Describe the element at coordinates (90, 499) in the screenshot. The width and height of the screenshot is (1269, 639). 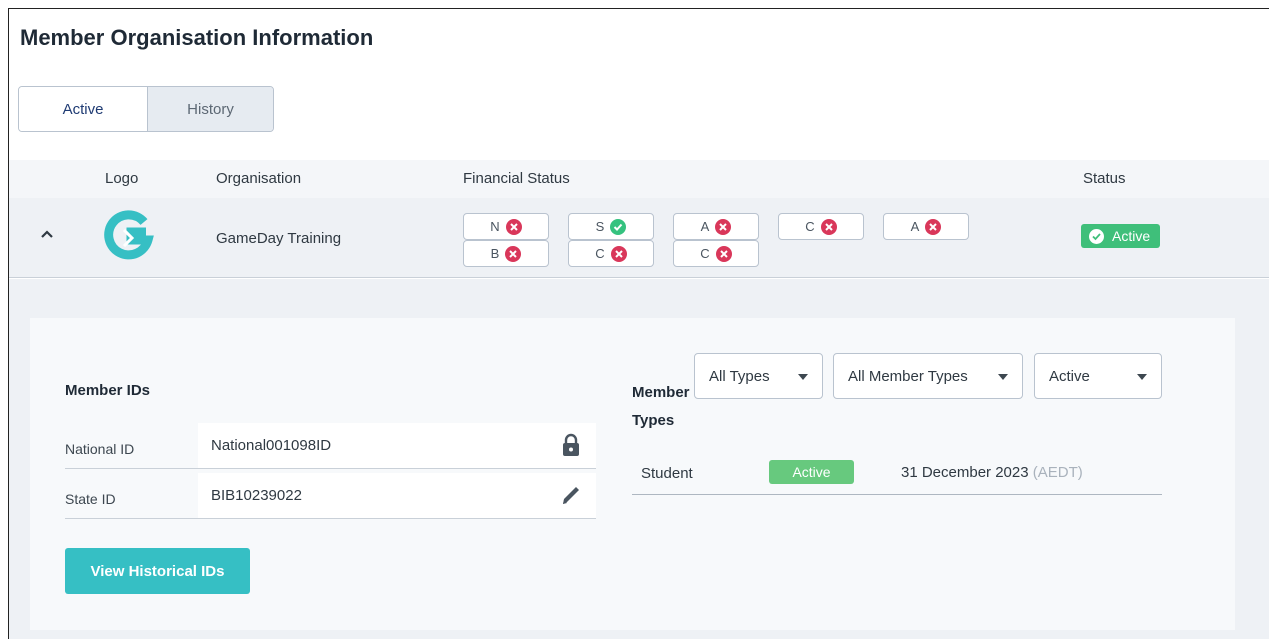
I see `state-id-label: State ID` at that location.